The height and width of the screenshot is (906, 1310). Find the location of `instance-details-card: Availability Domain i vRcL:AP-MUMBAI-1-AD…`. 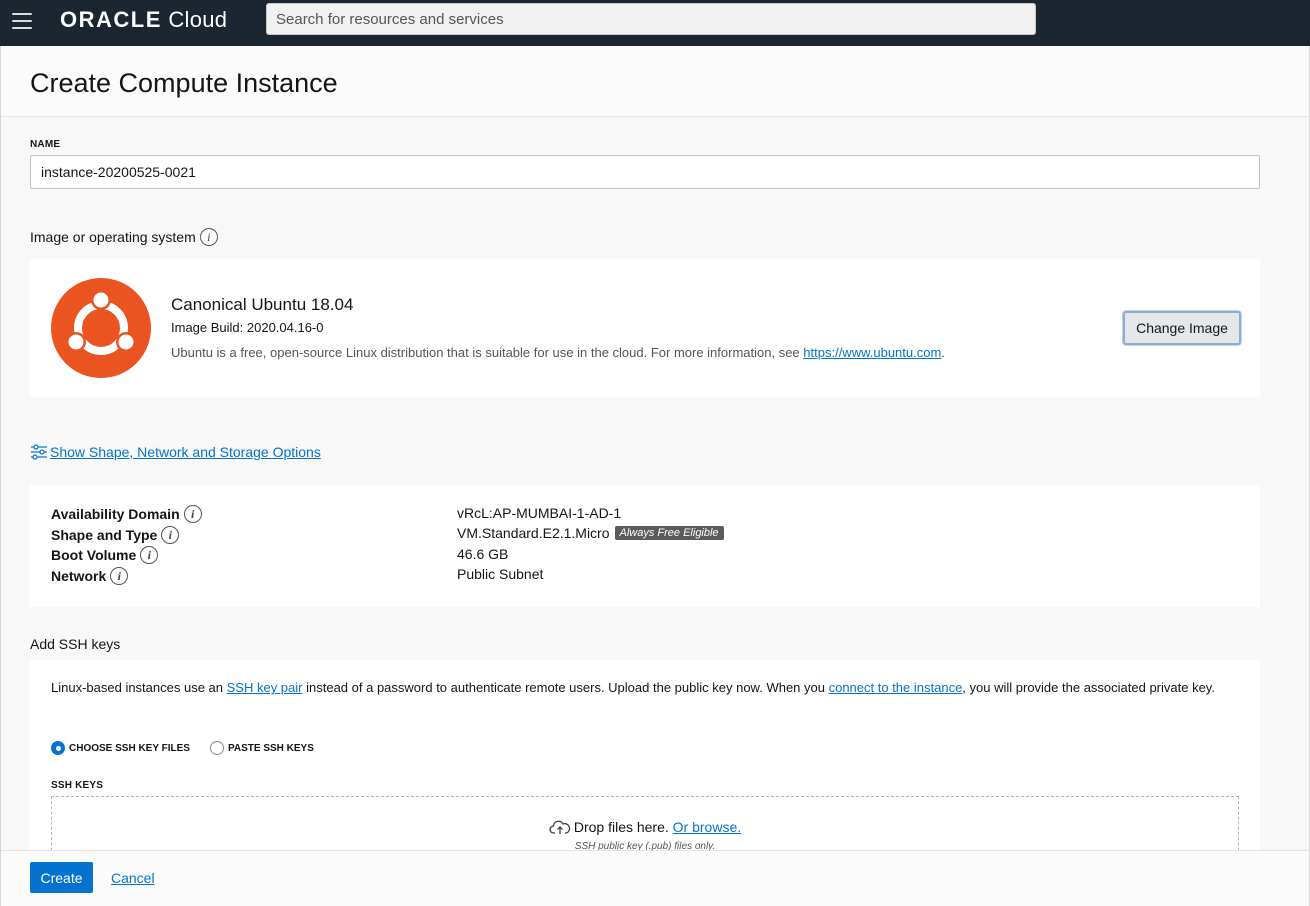

instance-details-card: Availability Domain i vRcL:AP-MUMBAI-1-AD… is located at coordinates (645, 546).